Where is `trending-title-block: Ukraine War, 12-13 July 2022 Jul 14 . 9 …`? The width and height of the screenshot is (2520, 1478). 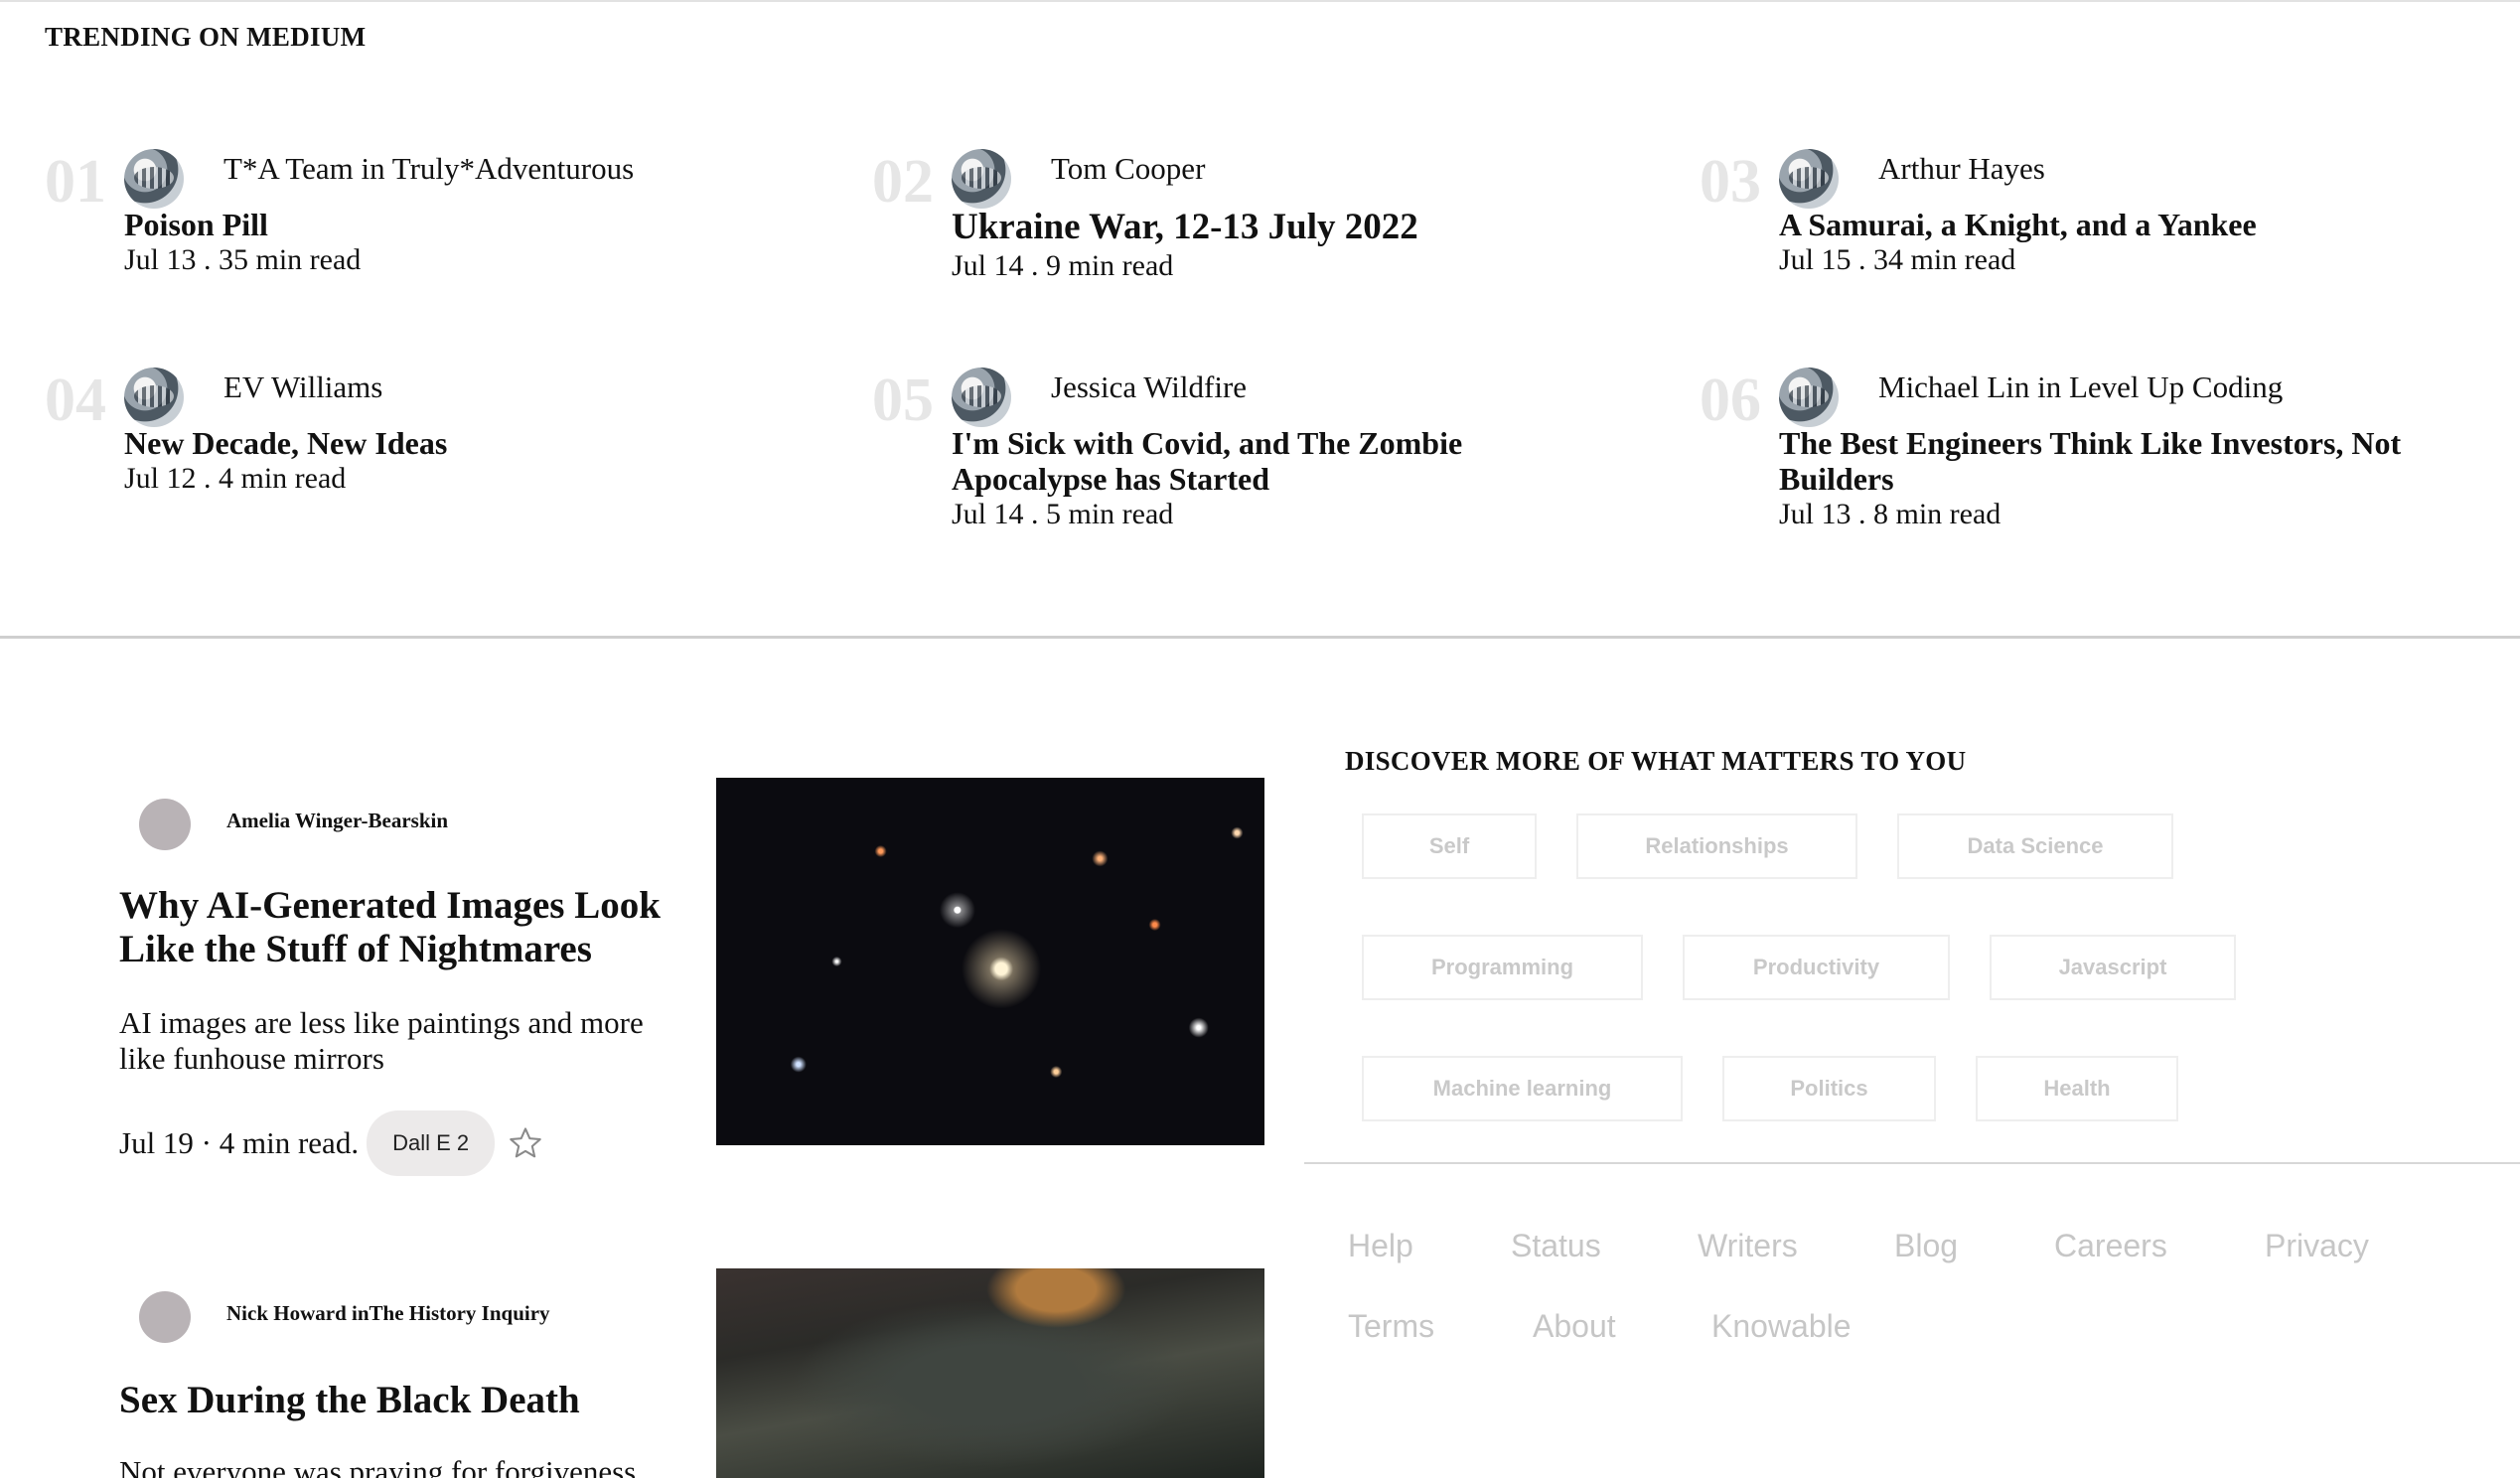 trending-title-block: Ukraine War, 12-13 July 2022 Jul 14 . 9 … is located at coordinates (1299, 245).